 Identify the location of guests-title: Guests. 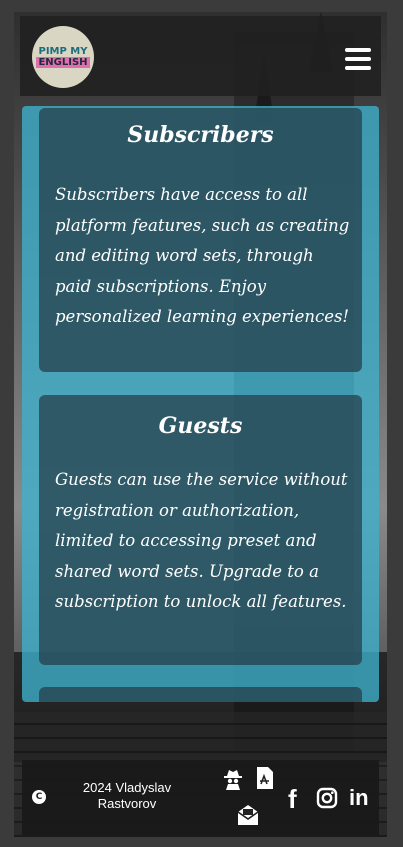
(200, 426).